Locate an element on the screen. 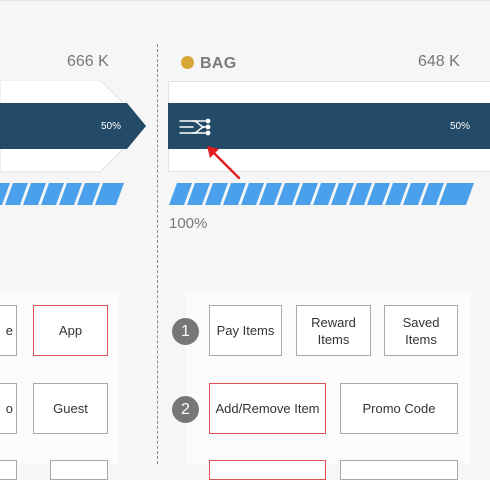 The height and width of the screenshot is (480, 490). add-remove-item-label: Add/Remove Item is located at coordinates (267, 408).